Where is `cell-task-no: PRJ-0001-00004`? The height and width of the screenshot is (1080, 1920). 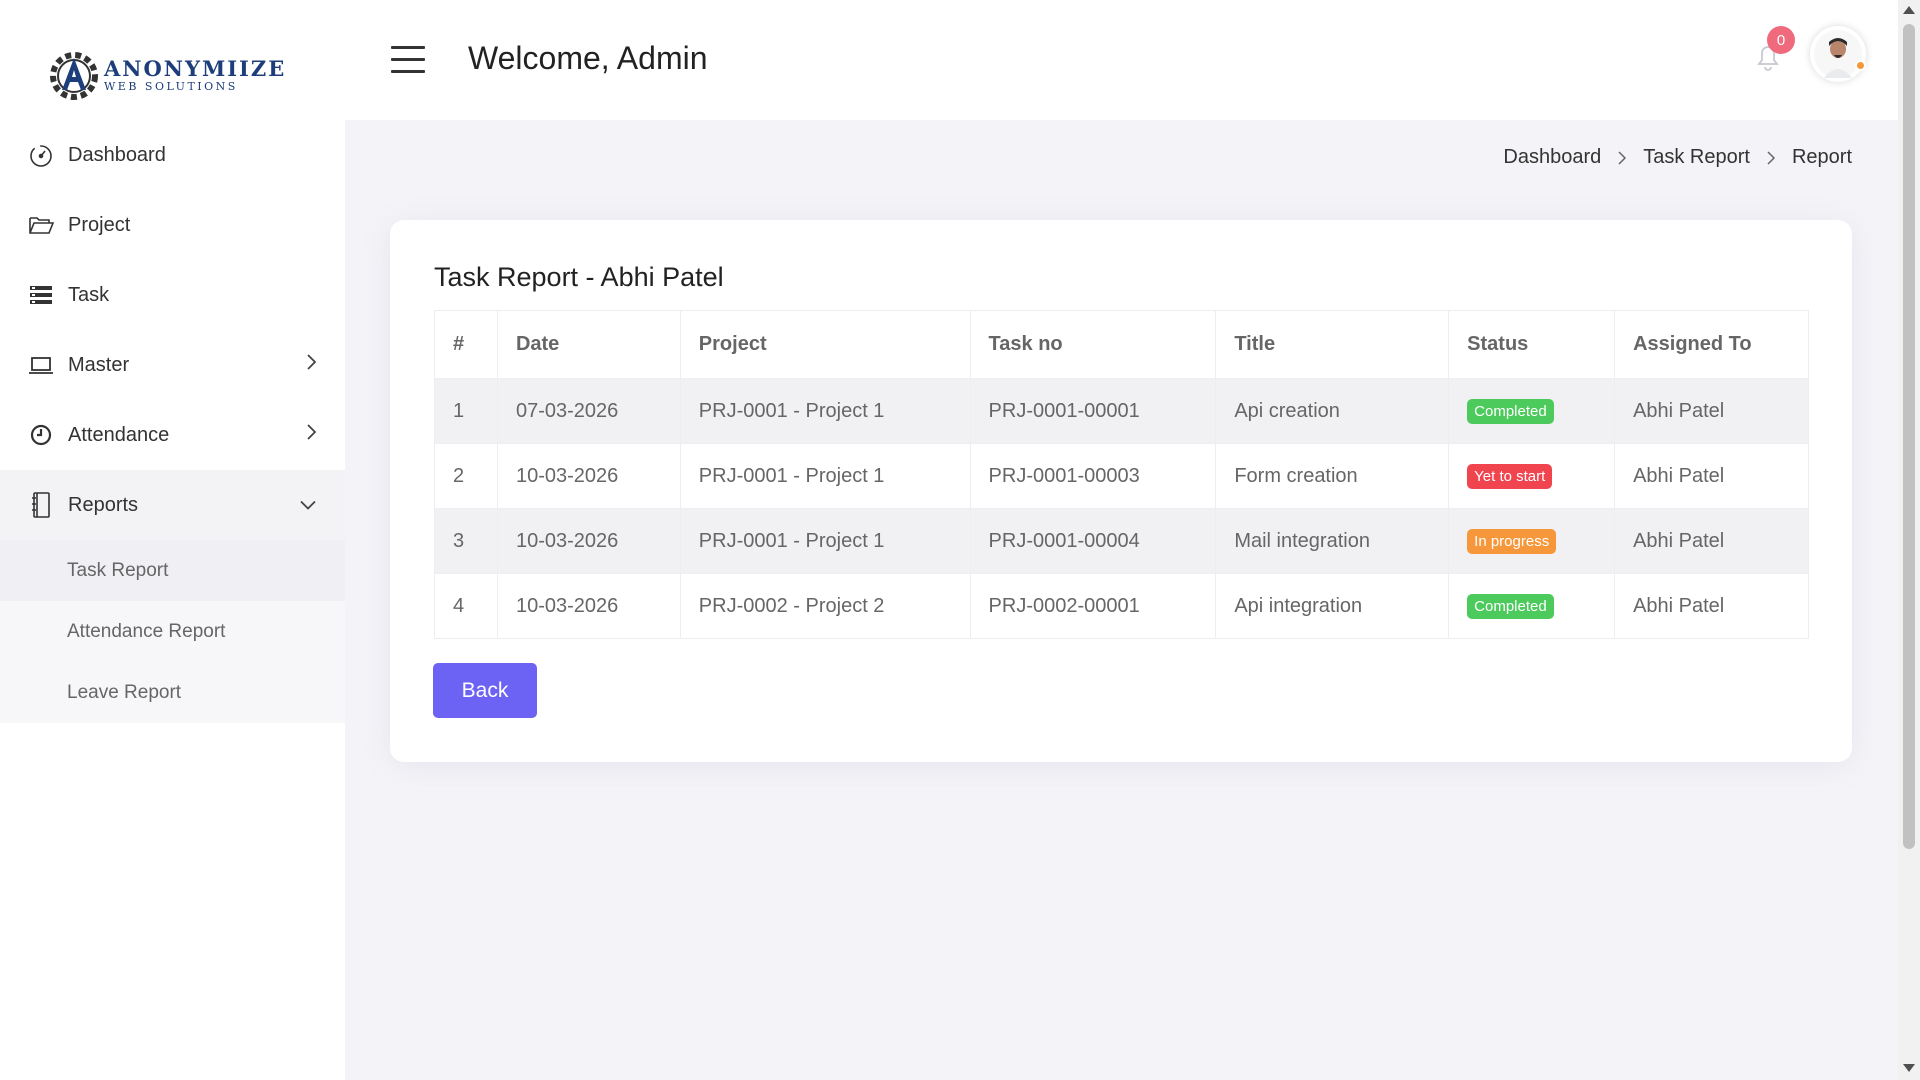
cell-task-no: PRJ-0001-00004 is located at coordinates (1093, 541).